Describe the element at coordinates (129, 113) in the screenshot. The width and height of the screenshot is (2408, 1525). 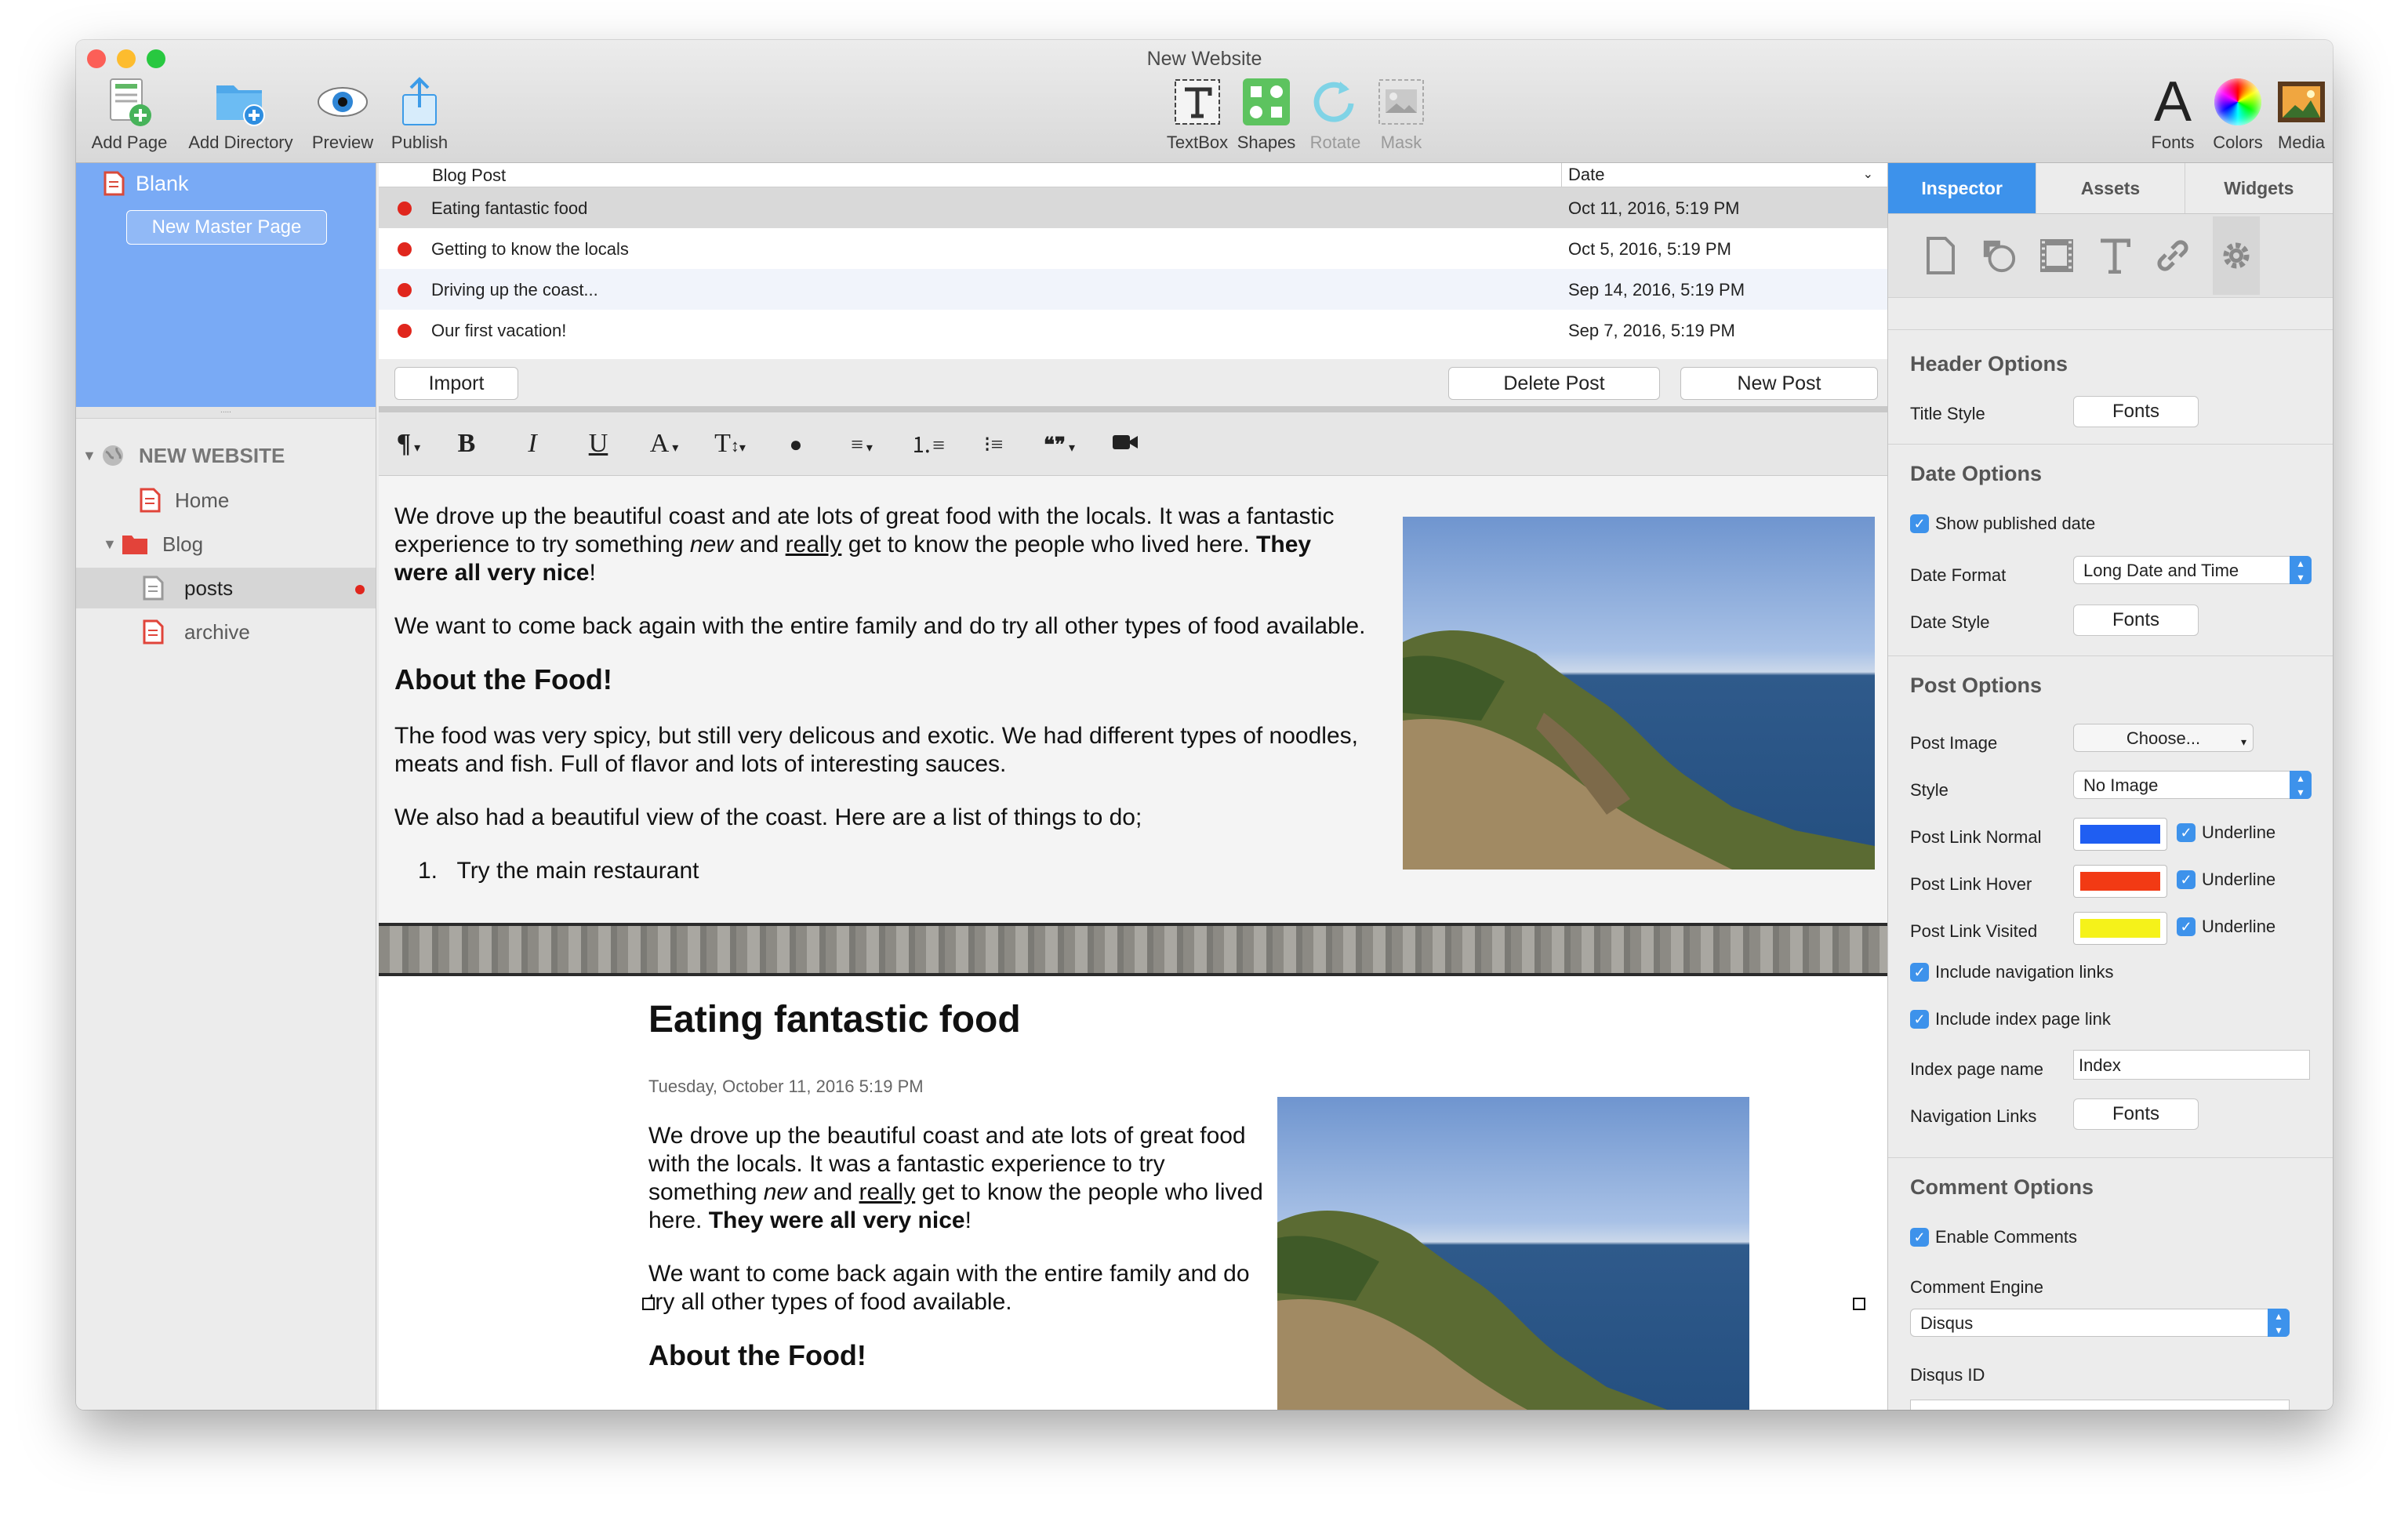
I see `add-page-button: Add Page` at that location.